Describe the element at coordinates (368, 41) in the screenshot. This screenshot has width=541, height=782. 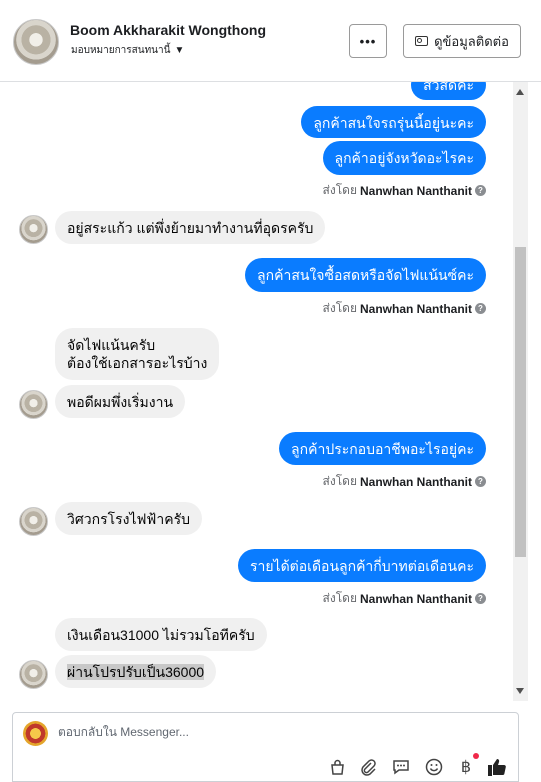
I see `more-options-button: •••` at that location.